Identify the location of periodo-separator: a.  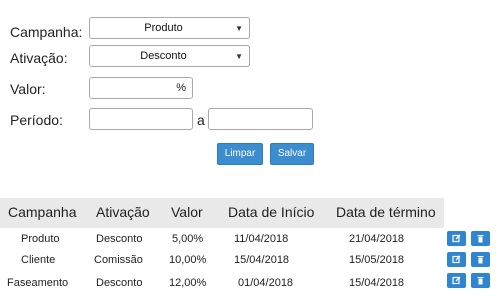
(201, 120).